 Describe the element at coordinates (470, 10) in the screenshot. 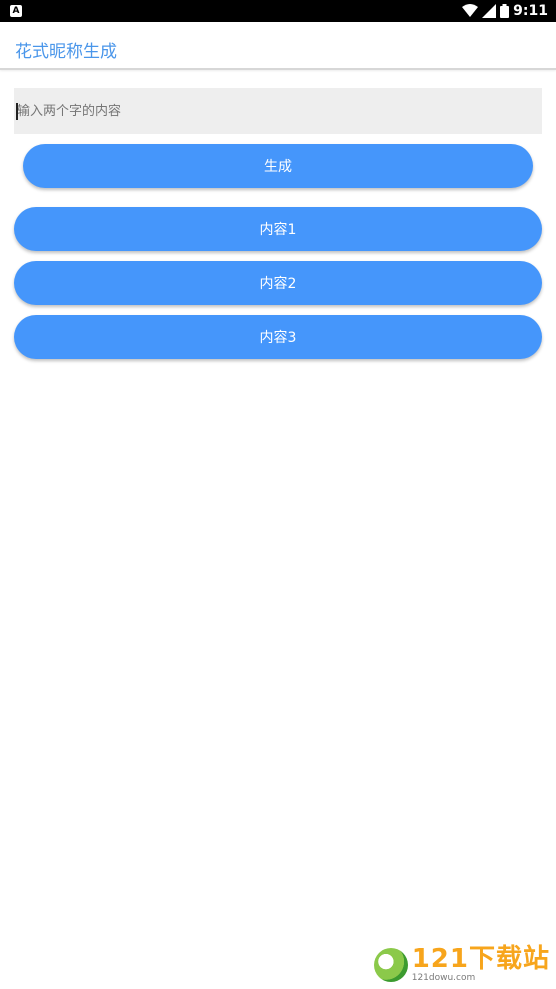

I see `wifi-icon` at that location.